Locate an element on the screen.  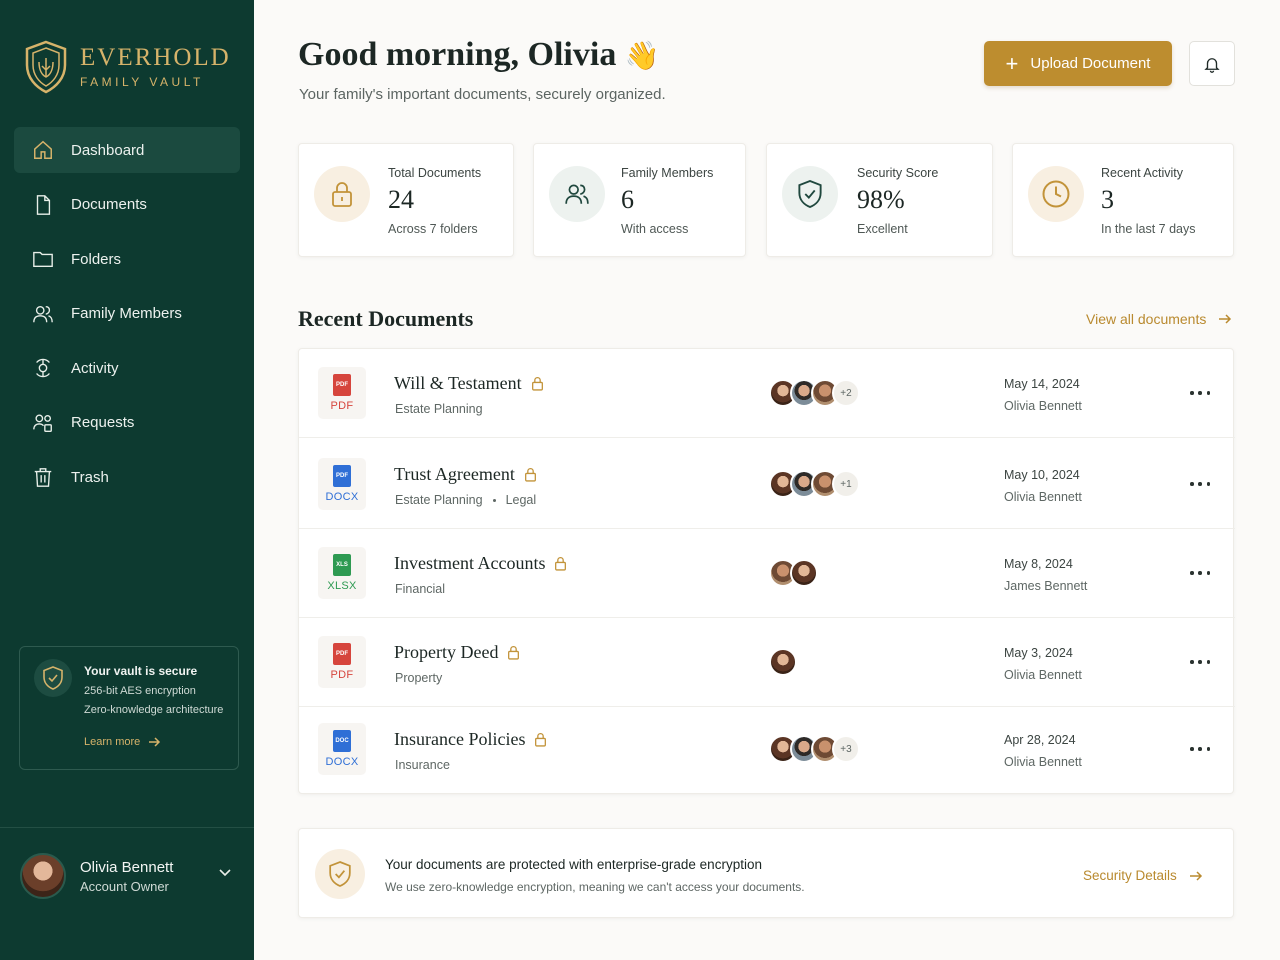
bell-icon is located at coordinates (1212, 65).